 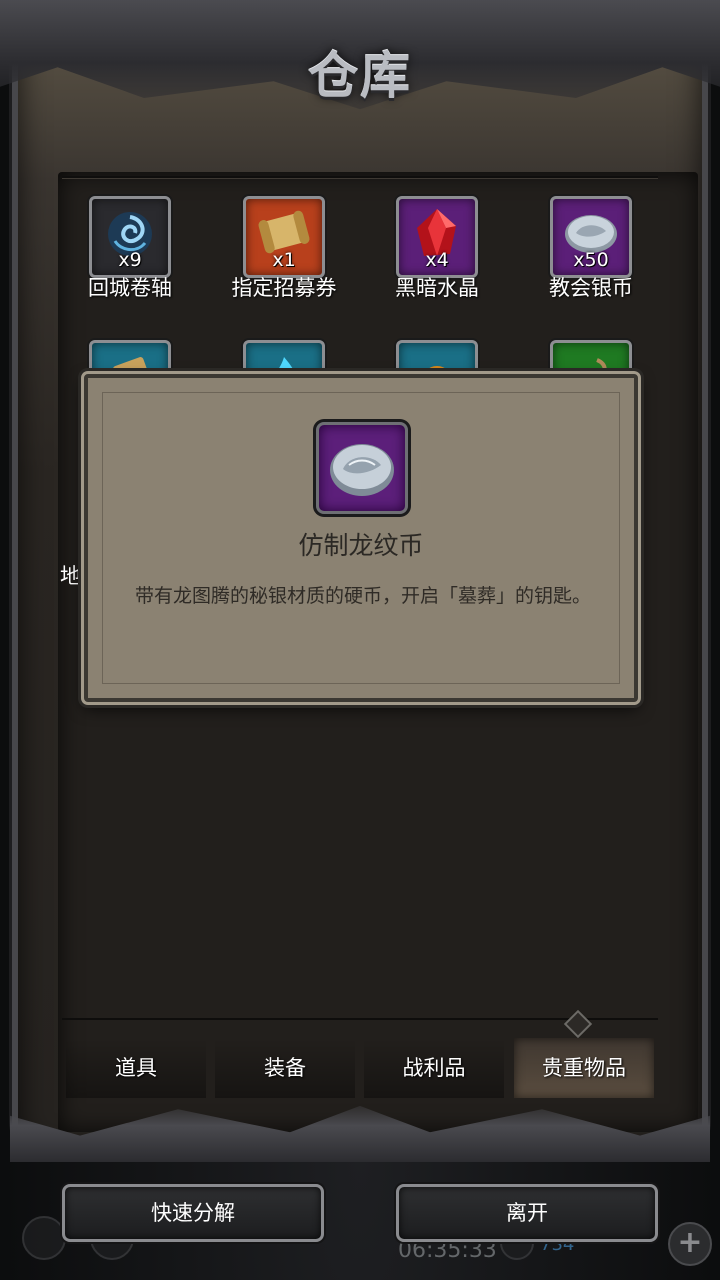 What do you see at coordinates (591, 288) in the screenshot?
I see `item-name: 教会银币` at bounding box center [591, 288].